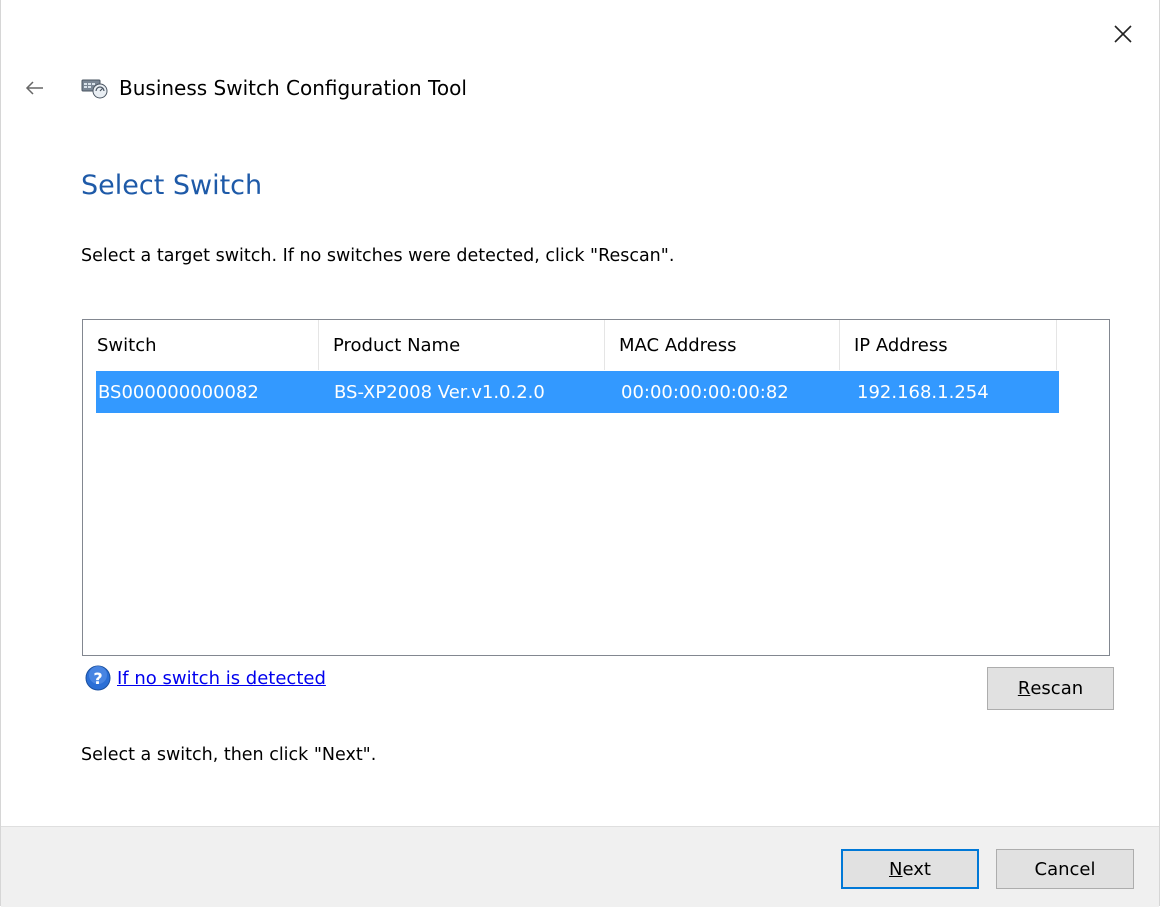 The width and height of the screenshot is (1160, 907). I want to click on back-button, so click(35, 88).